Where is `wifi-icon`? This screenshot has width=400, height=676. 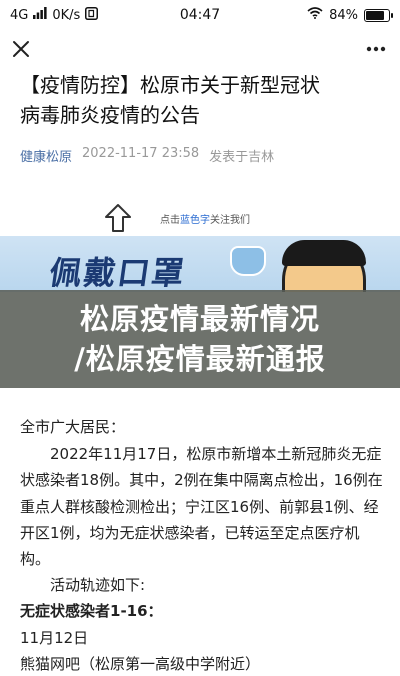 wifi-icon is located at coordinates (315, 15).